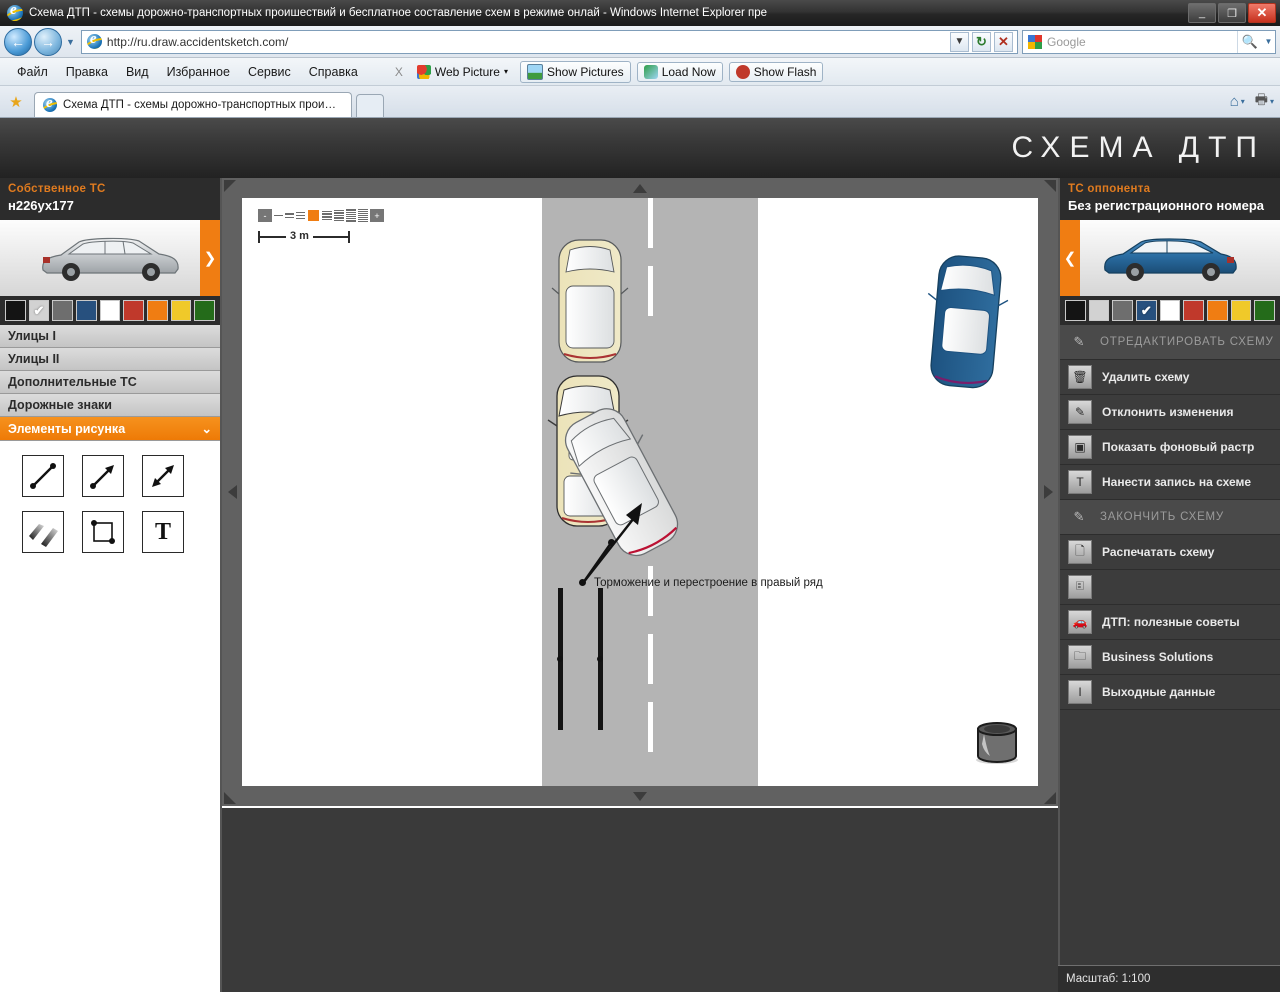  I want to click on skidmark-tool, so click(43, 532).